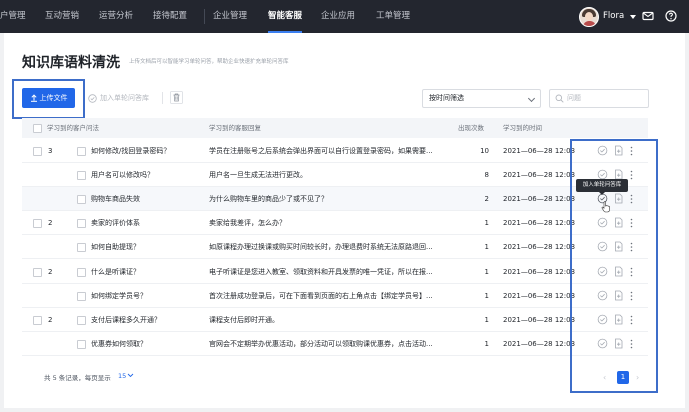 The width and height of the screenshot is (689, 412). Describe the element at coordinates (115, 247) in the screenshot. I see `row-question: 如何自助提现？` at that location.